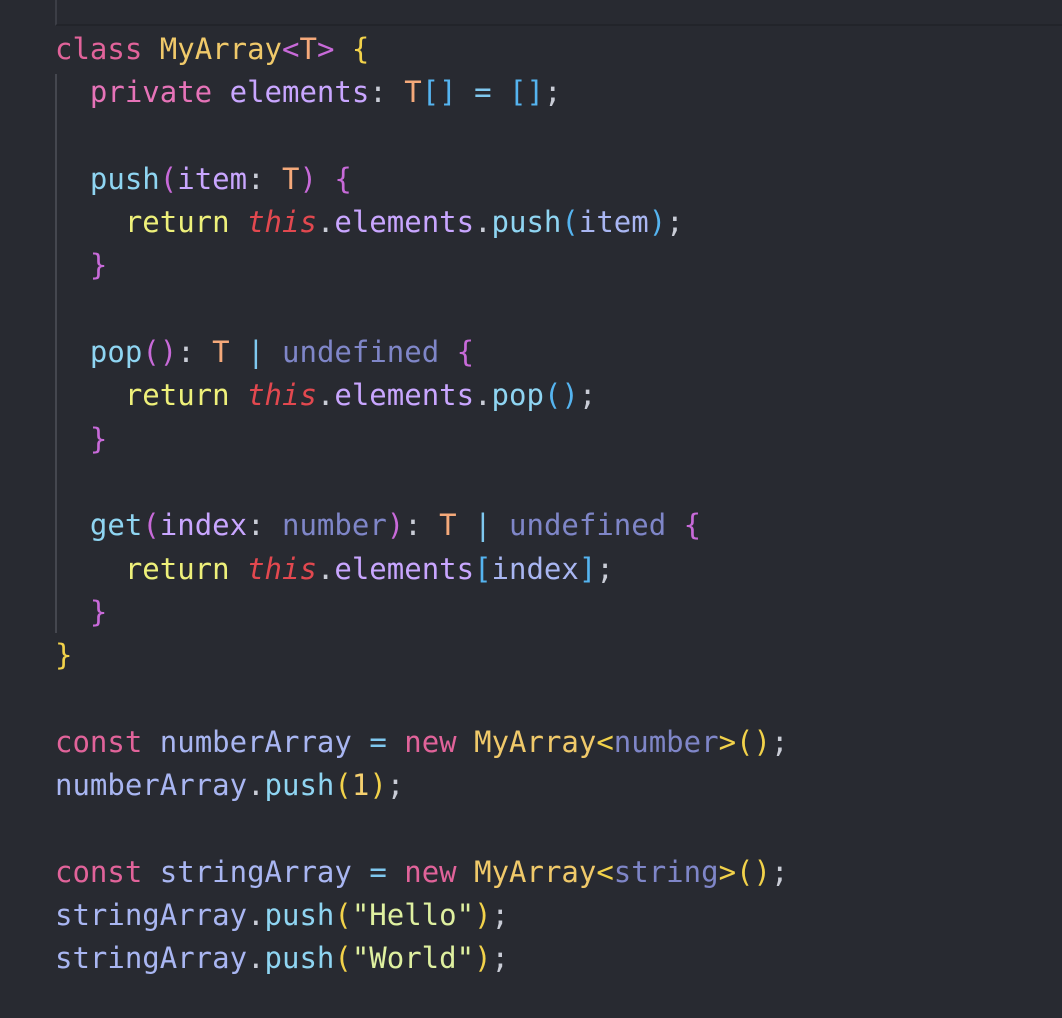 This screenshot has height=1018, width=1062. What do you see at coordinates (439, 92) in the screenshot?
I see `code-token: []` at bounding box center [439, 92].